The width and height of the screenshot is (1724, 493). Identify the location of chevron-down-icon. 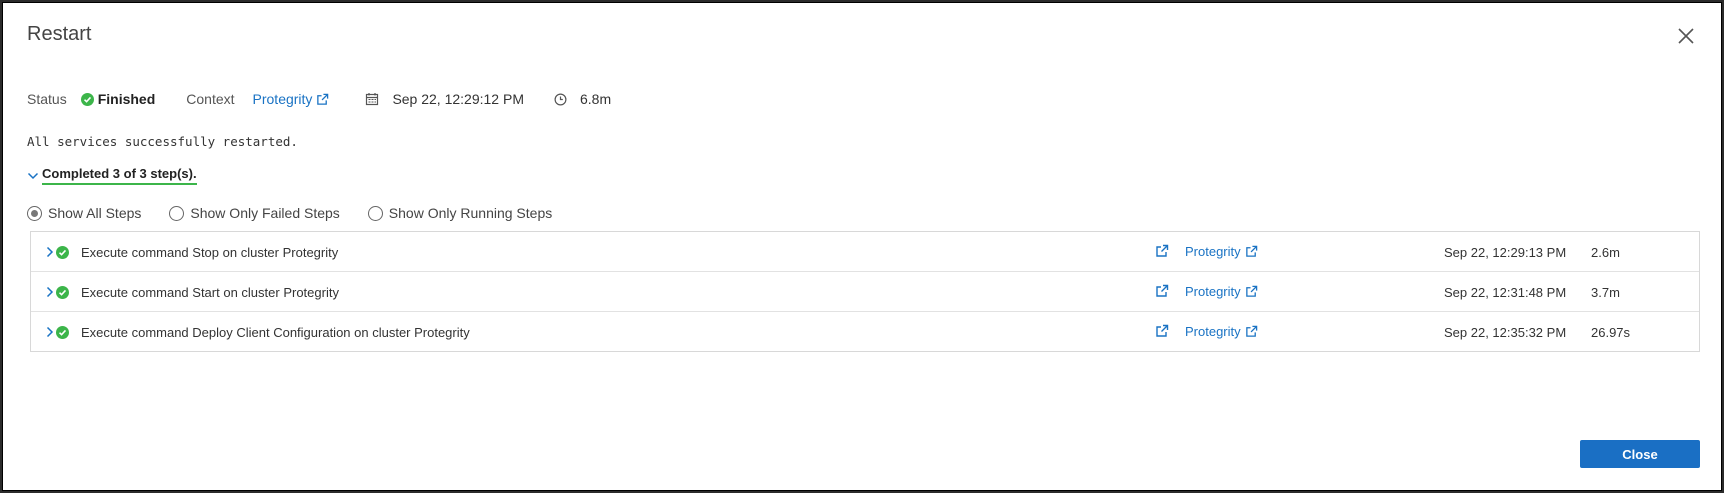
(33, 175).